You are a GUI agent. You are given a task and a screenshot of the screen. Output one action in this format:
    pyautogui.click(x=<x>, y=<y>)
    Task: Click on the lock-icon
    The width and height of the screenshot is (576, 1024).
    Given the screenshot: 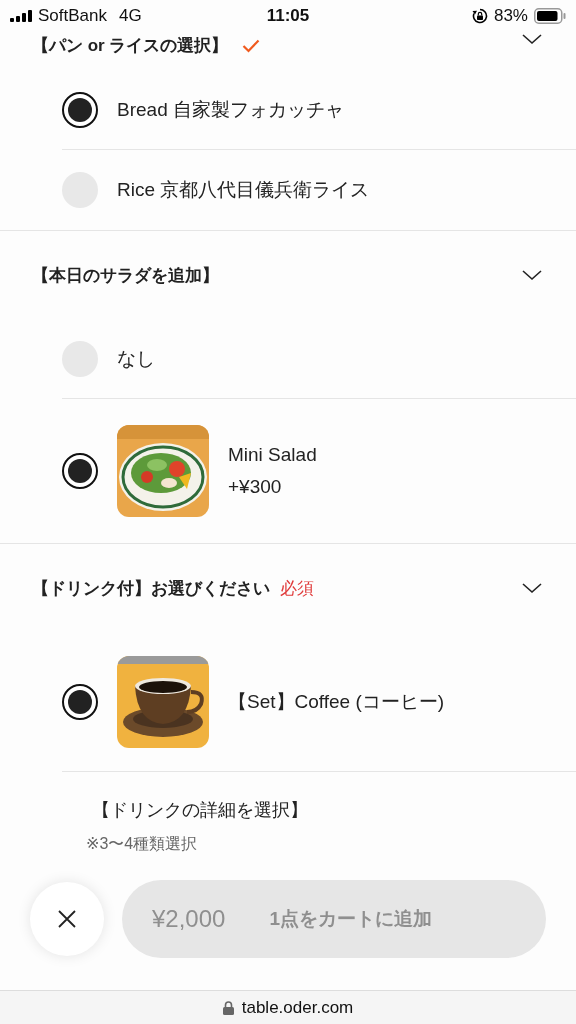 What is the action you would take?
    pyautogui.click(x=228, y=1007)
    